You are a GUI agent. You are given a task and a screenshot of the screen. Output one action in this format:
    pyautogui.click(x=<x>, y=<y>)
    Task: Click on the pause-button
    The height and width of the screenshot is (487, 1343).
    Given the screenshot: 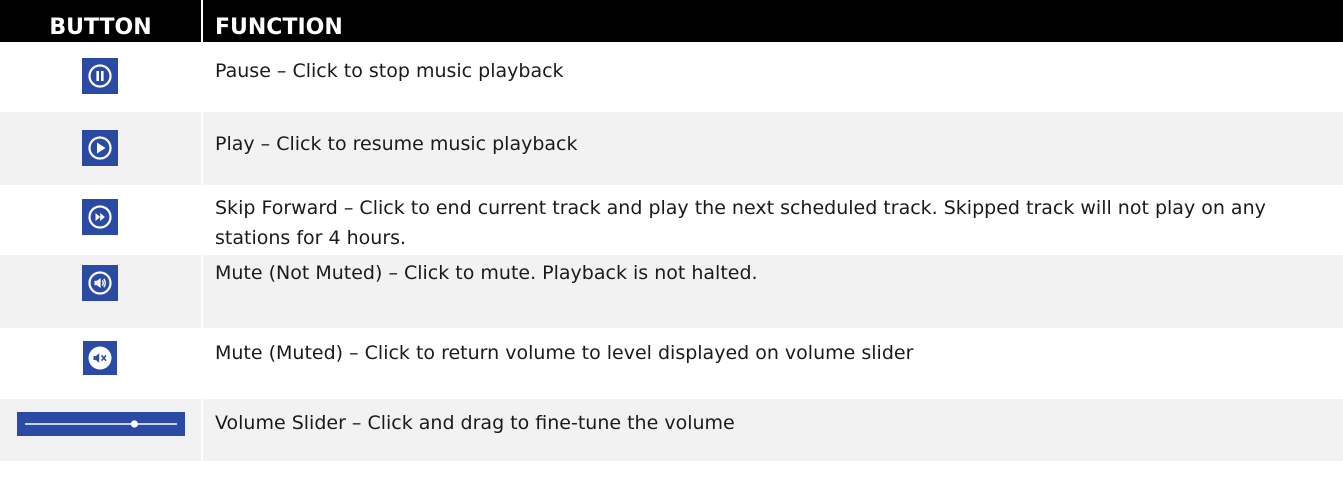 What is the action you would take?
    pyautogui.click(x=100, y=76)
    